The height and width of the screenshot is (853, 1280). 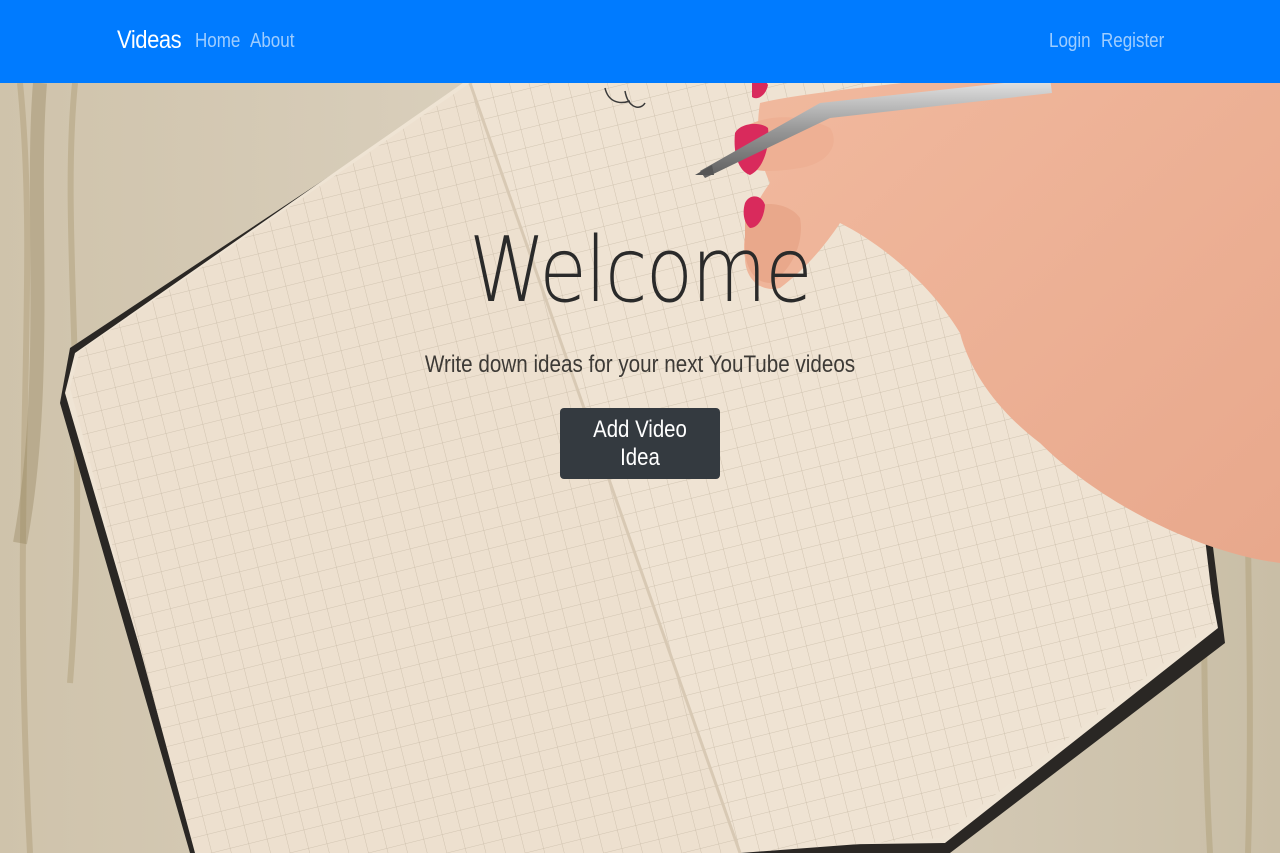 I want to click on add-video-idea-label: Add Video Idea, so click(x=640, y=443).